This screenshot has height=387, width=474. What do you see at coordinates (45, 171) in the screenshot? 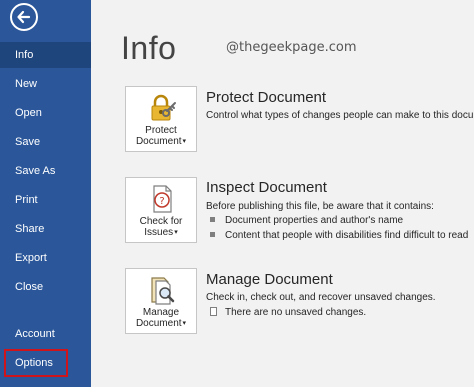
I see `nav-save-as: Save As` at bounding box center [45, 171].